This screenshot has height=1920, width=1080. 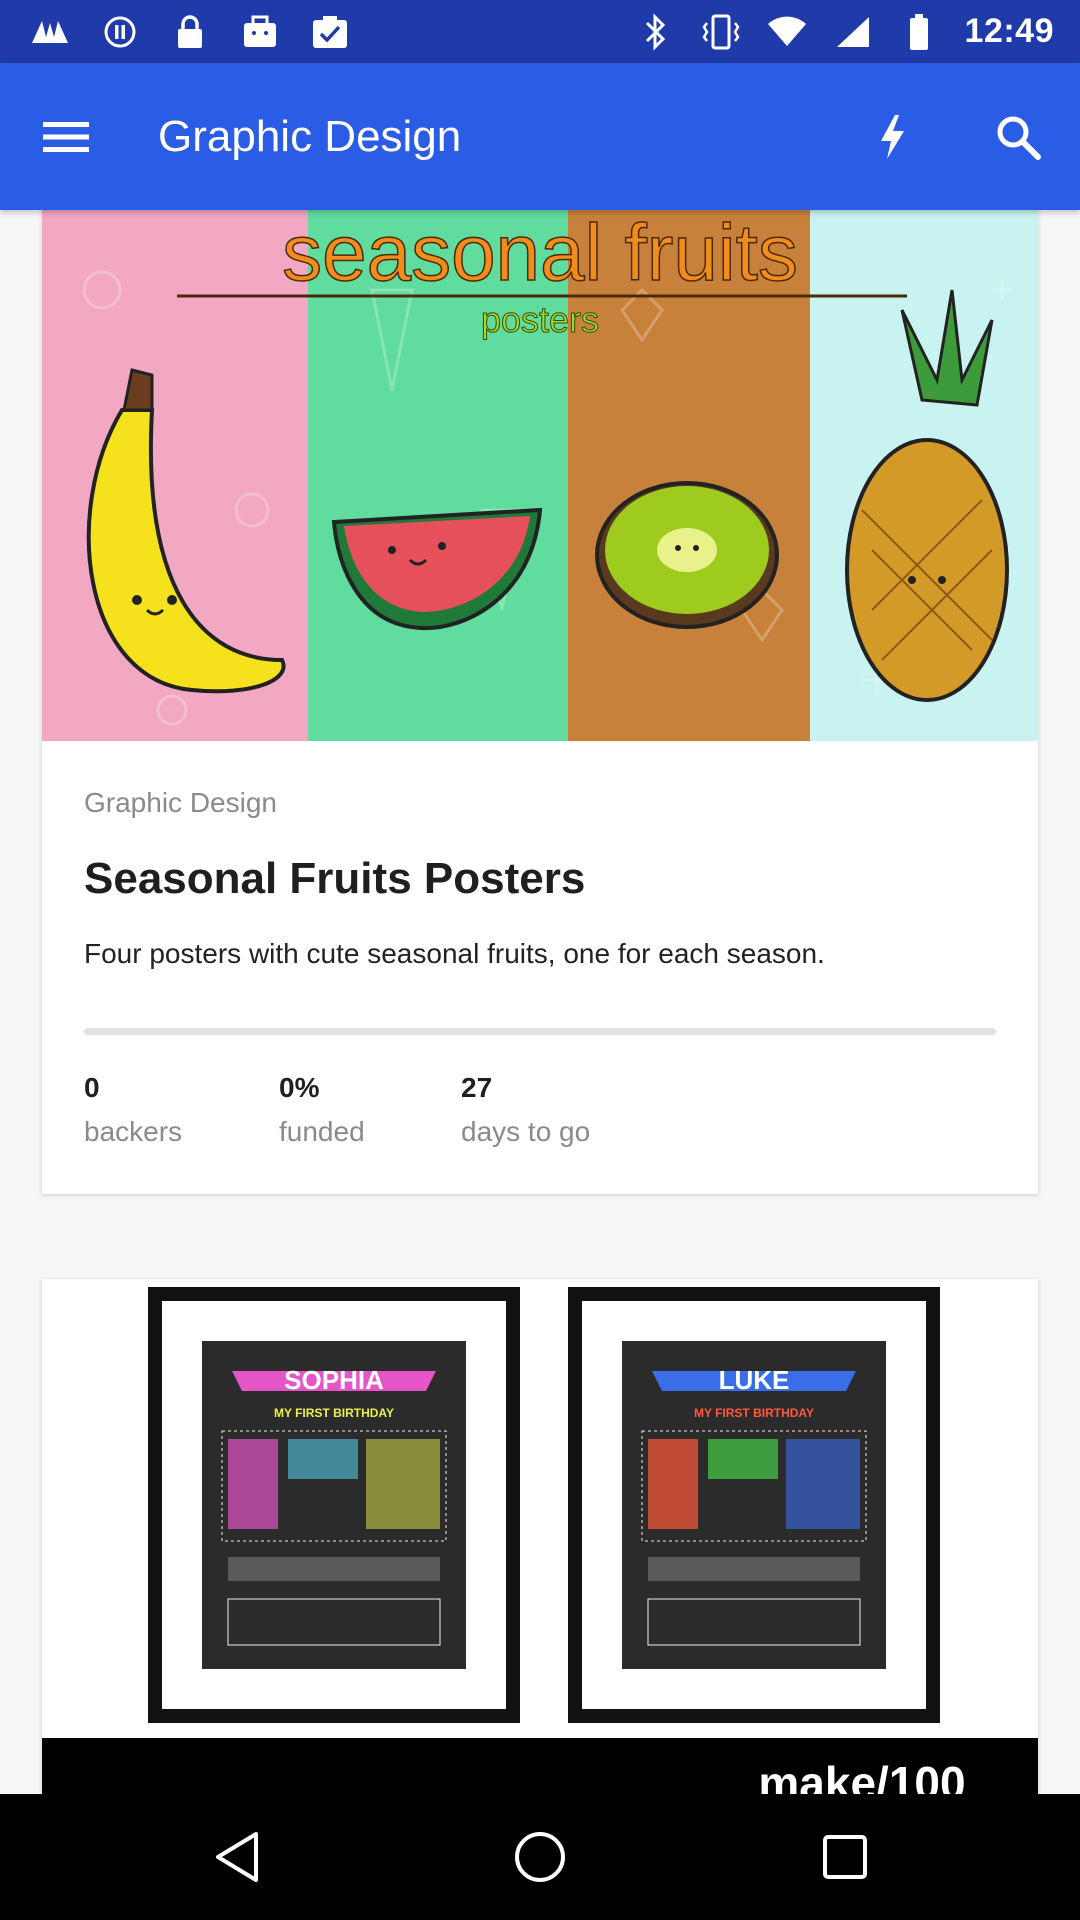 I want to click on poster-left-name: SOPHIA, so click(x=334, y=1380).